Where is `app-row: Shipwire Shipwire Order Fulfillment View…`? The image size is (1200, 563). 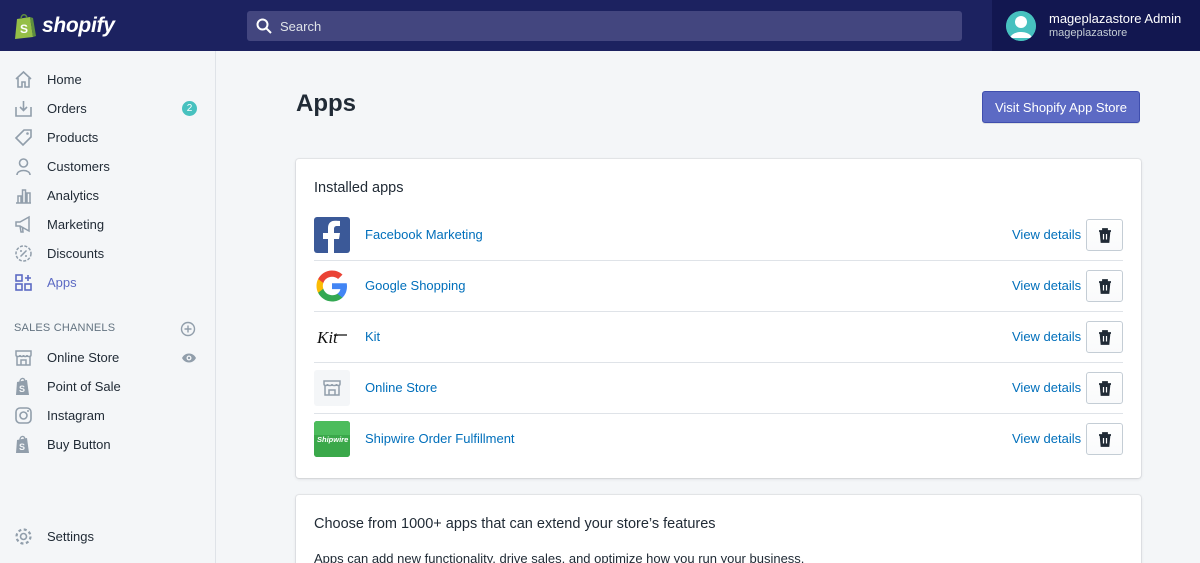 app-row: Shipwire Shipwire Order Fulfillment View… is located at coordinates (718, 439).